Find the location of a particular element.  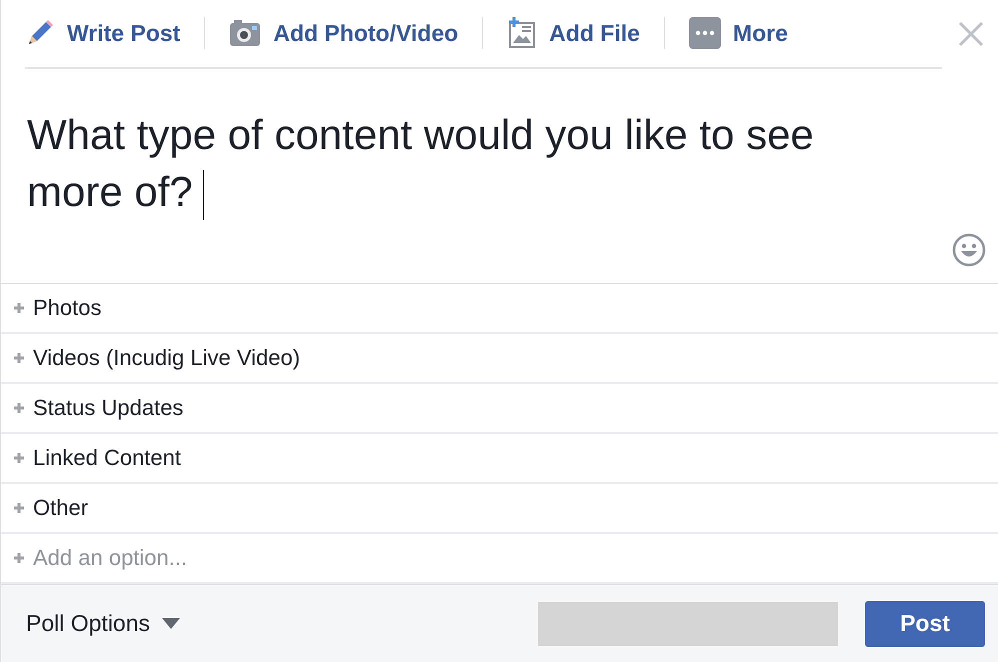

post-text: What type of content would you like to see more of? is located at coordinates (437, 163).